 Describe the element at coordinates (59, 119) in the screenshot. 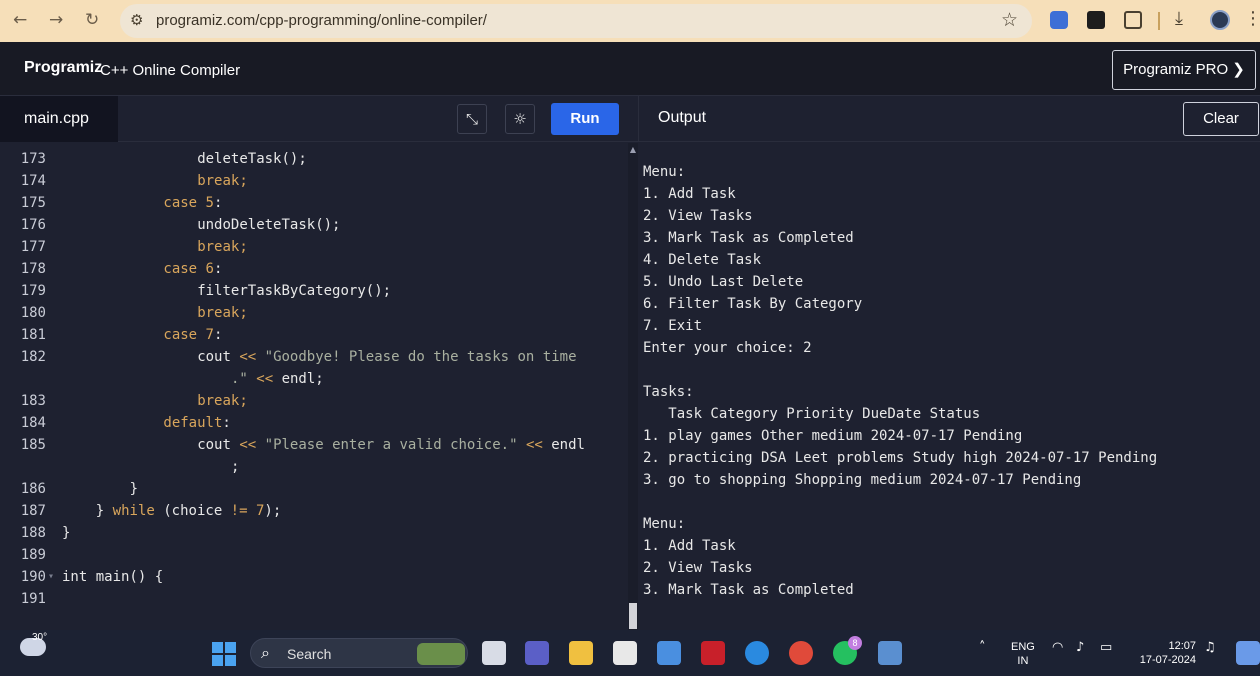

I see `file-tab-main-cpp: main.cpp` at that location.